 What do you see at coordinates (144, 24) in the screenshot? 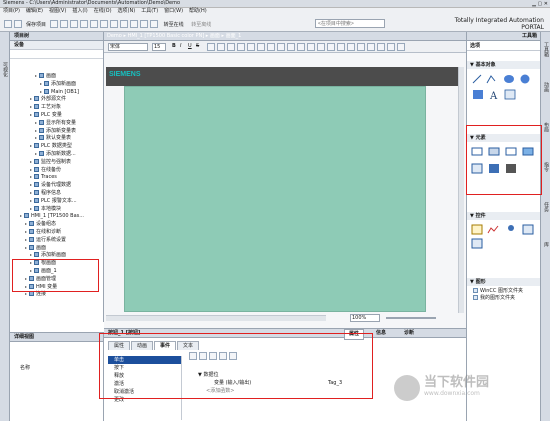
I see `upload-icon` at bounding box center [144, 24].